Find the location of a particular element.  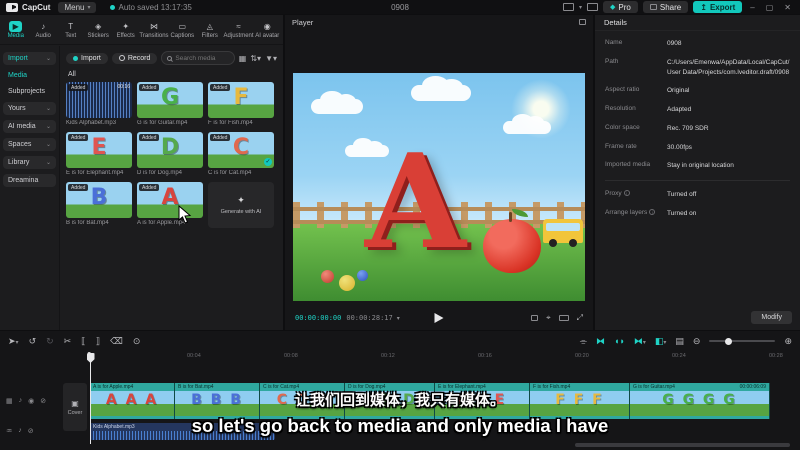

ball-graphic is located at coordinates (347, 283).